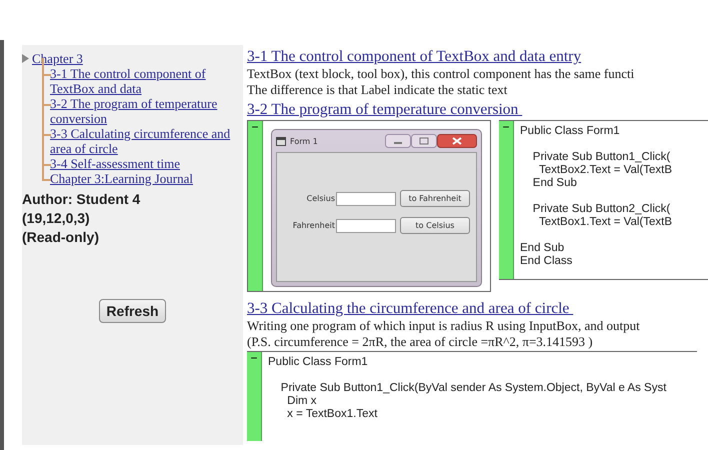 The height and width of the screenshot is (450, 708). Describe the element at coordinates (320, 198) in the screenshot. I see `field-label: Celsius` at that location.